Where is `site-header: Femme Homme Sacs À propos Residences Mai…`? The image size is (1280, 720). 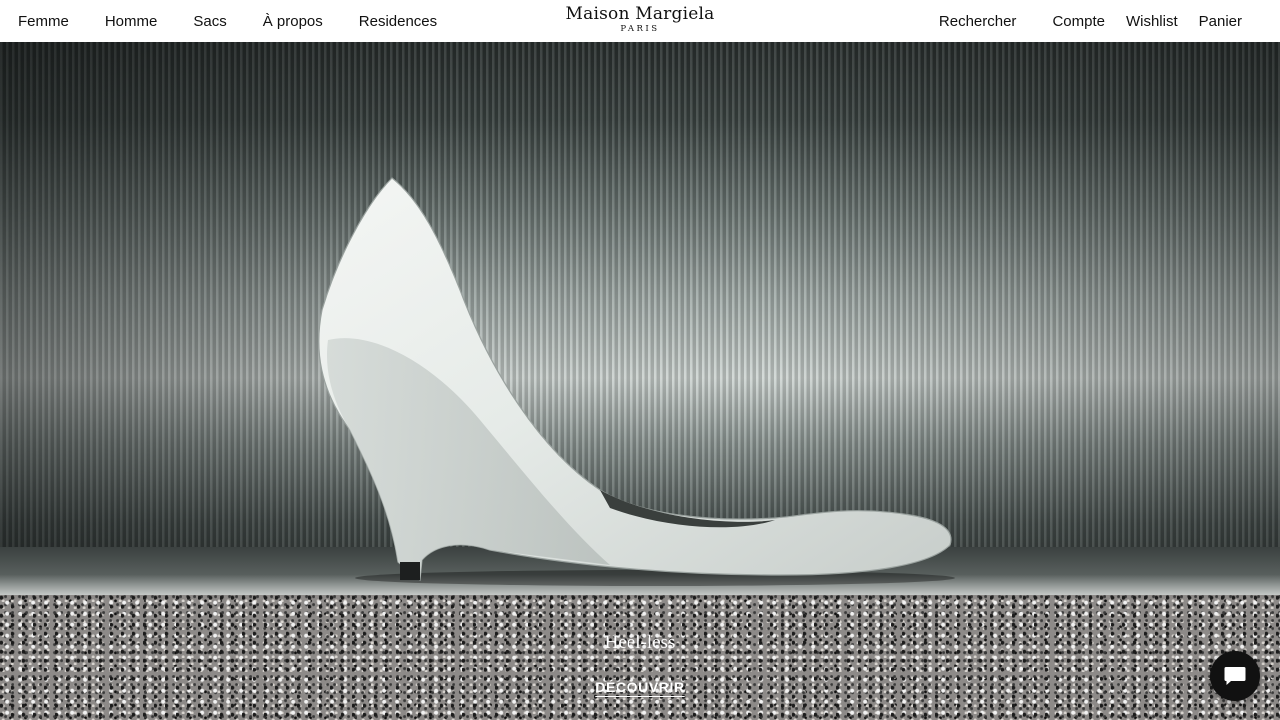
site-header: Femme Homme Sacs À propos Residences Mai… is located at coordinates (640, 21).